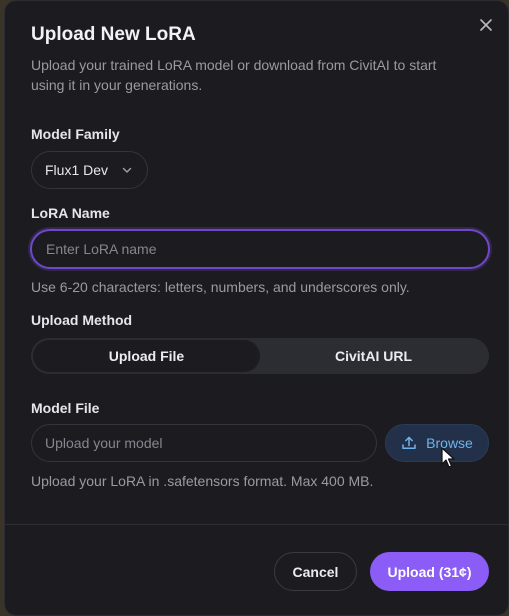  I want to click on close-icon, so click(486, 25).